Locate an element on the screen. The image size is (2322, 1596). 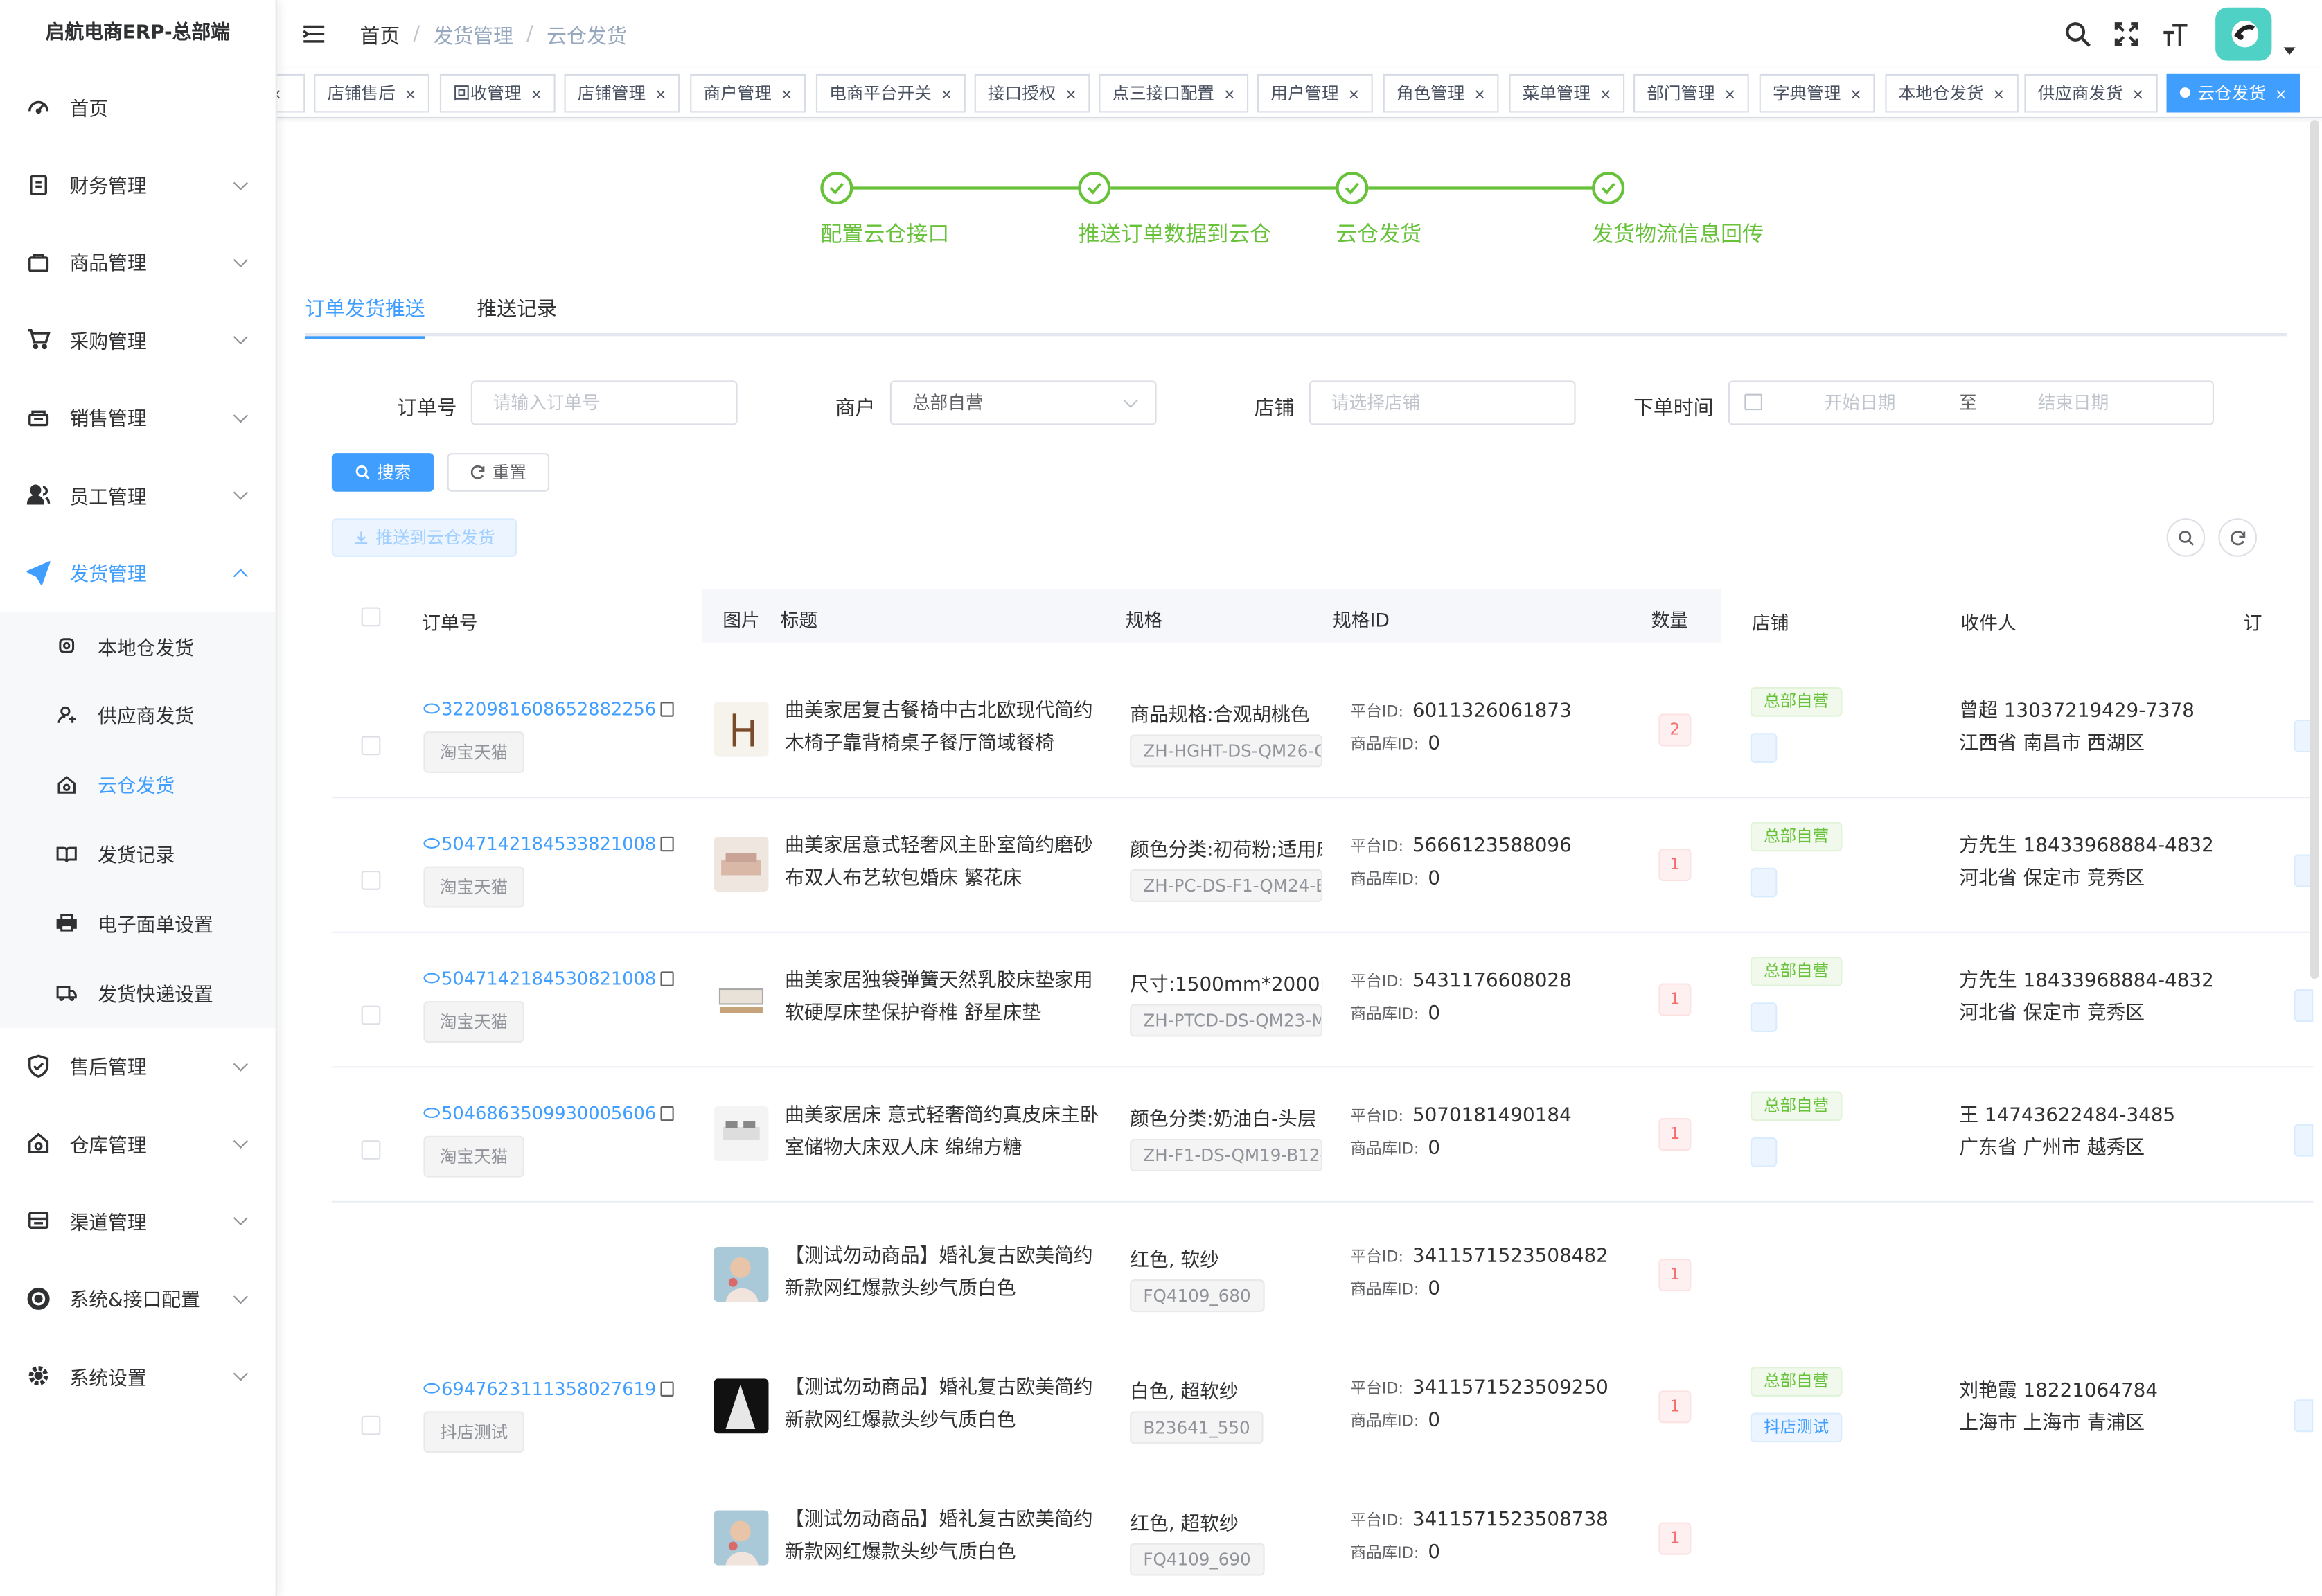
sidebar-subitem-courier-settings: 发货快递设置 is located at coordinates (138, 992).